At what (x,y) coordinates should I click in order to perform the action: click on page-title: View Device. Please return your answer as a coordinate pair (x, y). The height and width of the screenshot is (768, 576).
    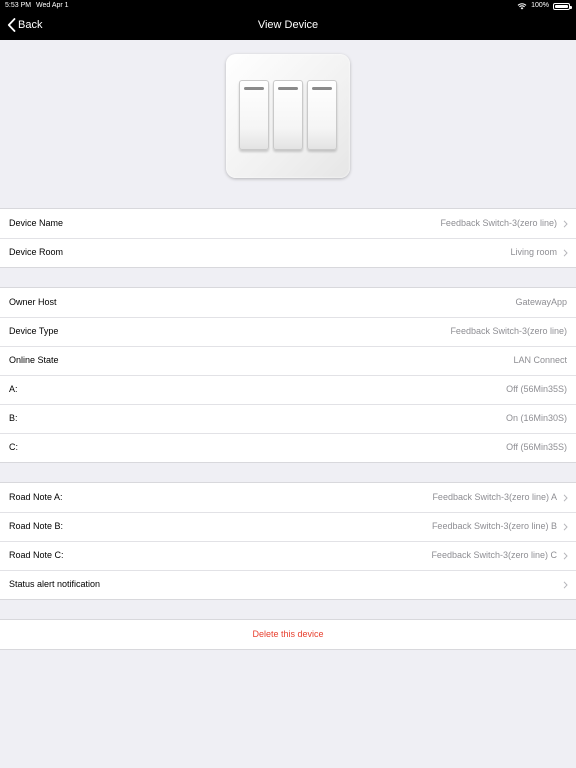
    Looking at the image, I should click on (288, 25).